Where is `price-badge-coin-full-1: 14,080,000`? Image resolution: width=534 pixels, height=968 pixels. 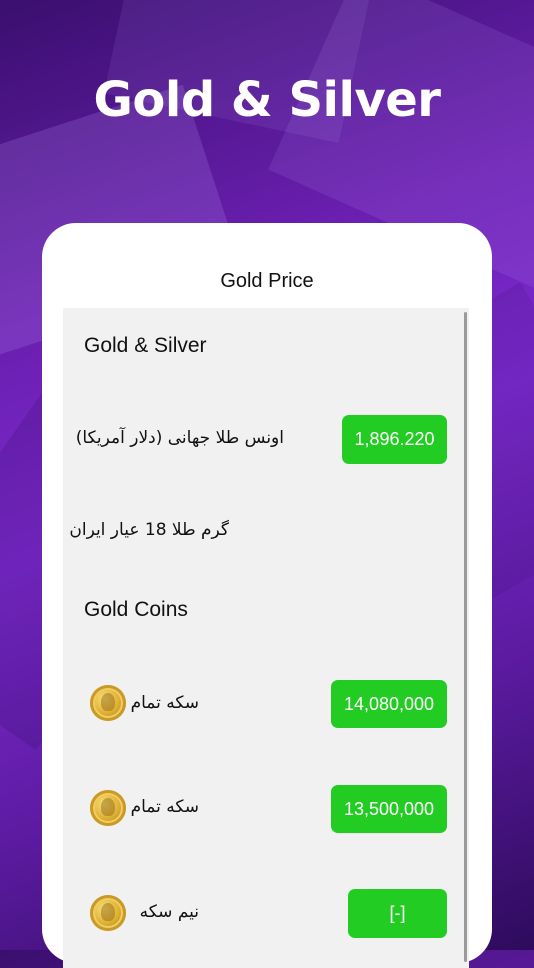
price-badge-coin-full-1: 14,080,000 is located at coordinates (389, 704).